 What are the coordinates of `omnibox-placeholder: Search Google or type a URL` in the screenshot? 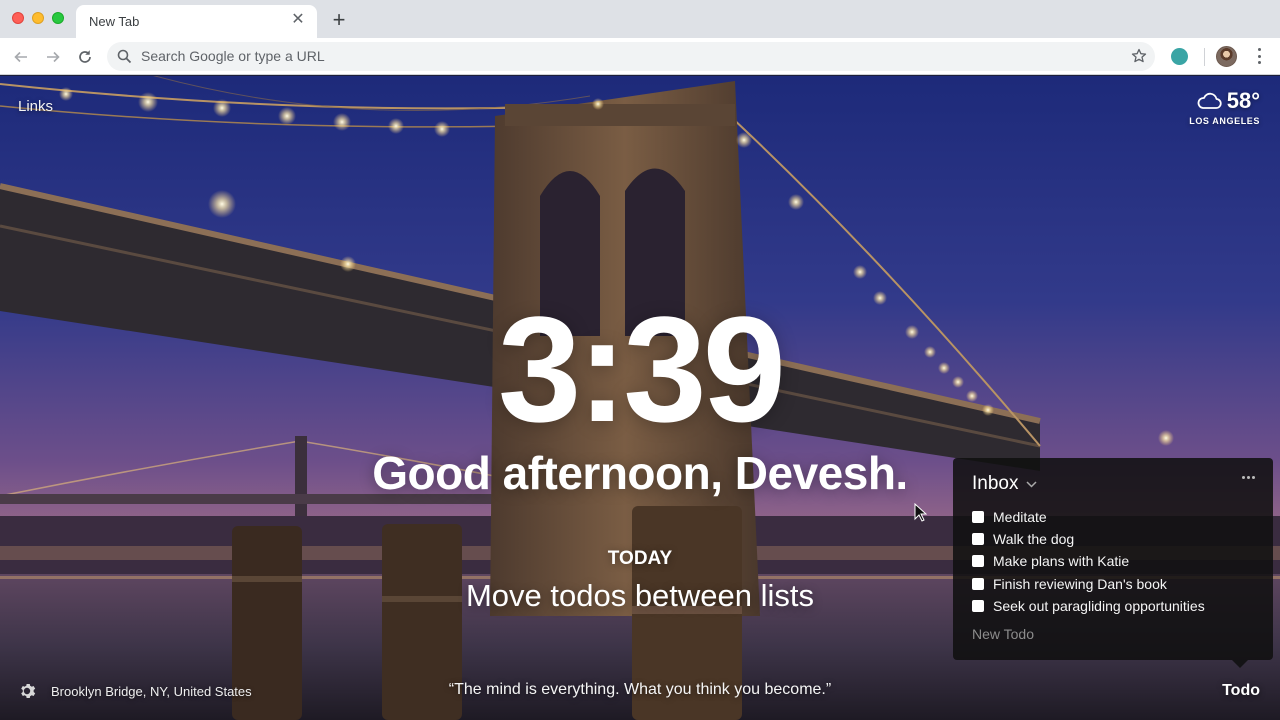 It's located at (233, 56).